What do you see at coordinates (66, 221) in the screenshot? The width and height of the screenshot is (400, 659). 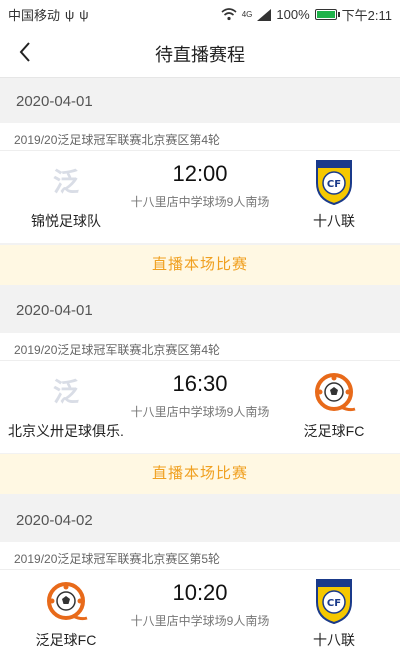 I see `home-team-name: 锦悦足球队` at bounding box center [66, 221].